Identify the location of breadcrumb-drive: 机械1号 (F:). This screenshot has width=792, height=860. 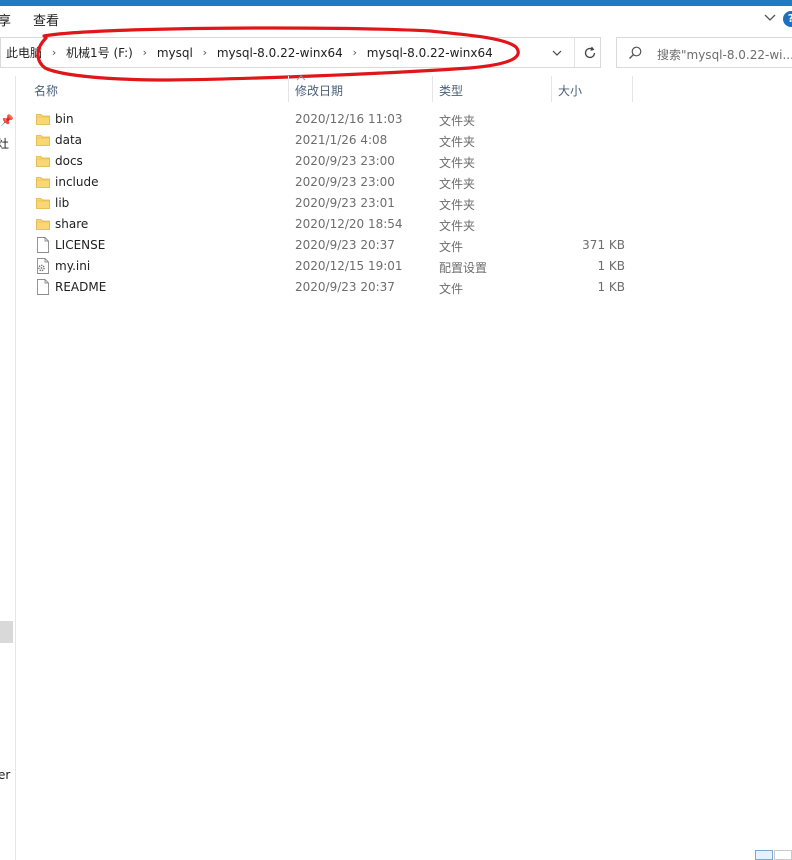
(99, 52).